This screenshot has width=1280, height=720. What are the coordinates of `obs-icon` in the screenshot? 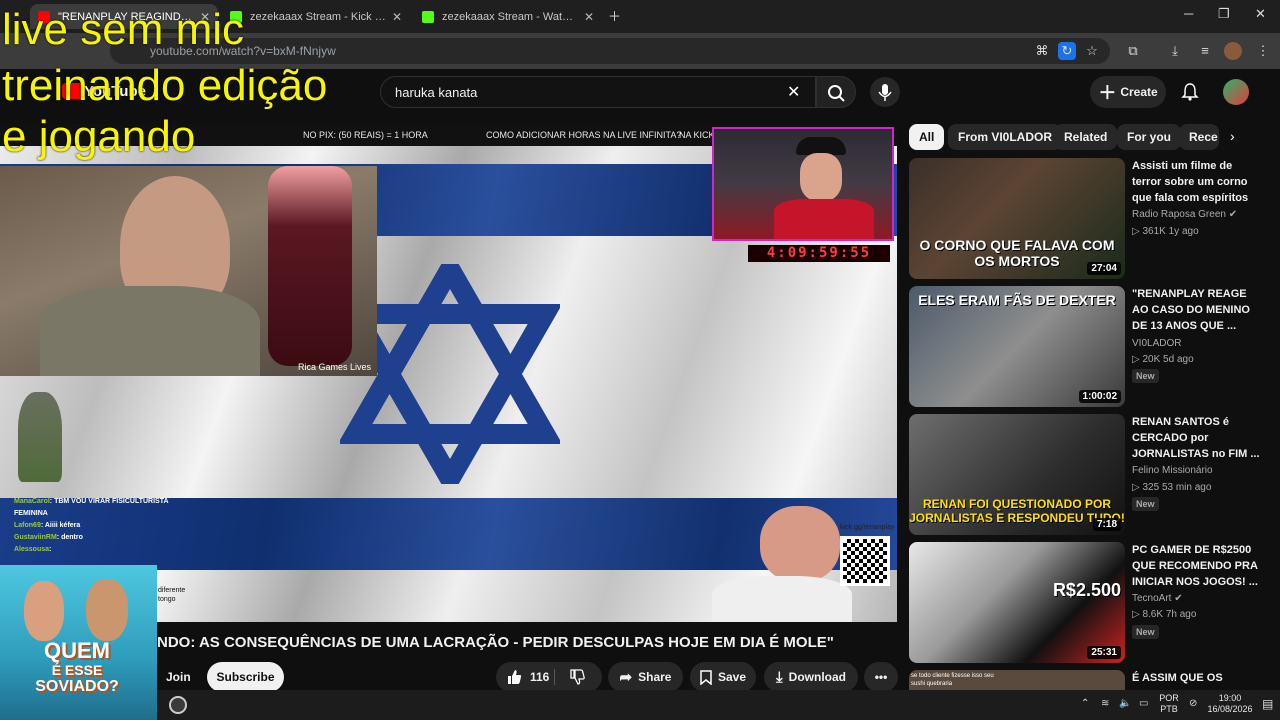 It's located at (178, 705).